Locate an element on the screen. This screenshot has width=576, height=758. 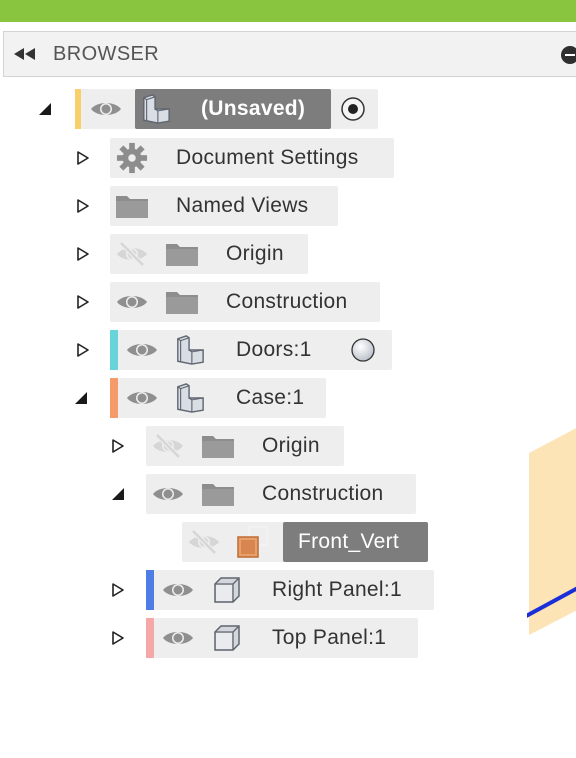
tree-node-box: Front_Vert is located at coordinates (305, 542).